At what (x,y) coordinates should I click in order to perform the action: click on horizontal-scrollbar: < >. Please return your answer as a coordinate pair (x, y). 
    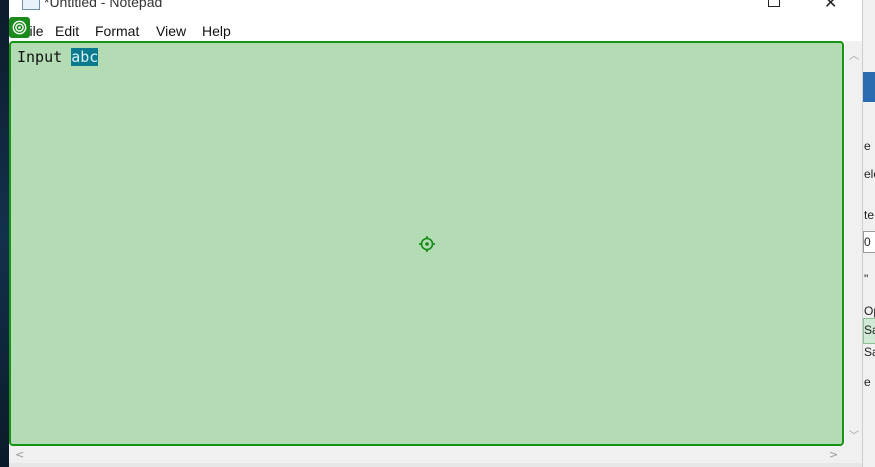
    Looking at the image, I should click on (427, 454).